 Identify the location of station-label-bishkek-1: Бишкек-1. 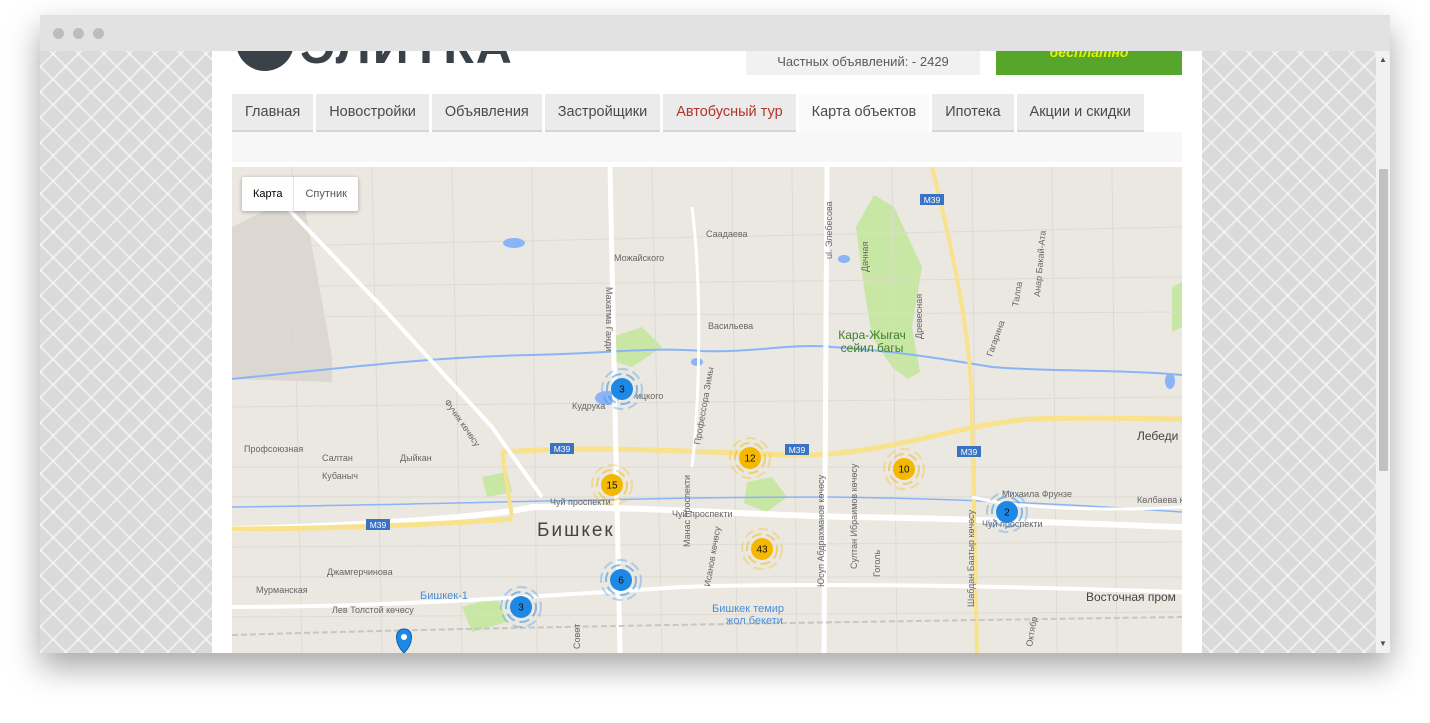
(444, 596).